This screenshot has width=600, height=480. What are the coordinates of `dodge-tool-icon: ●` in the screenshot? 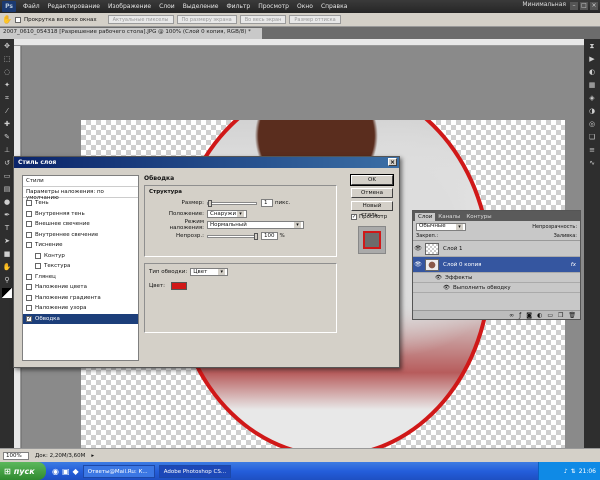 It's located at (7, 202).